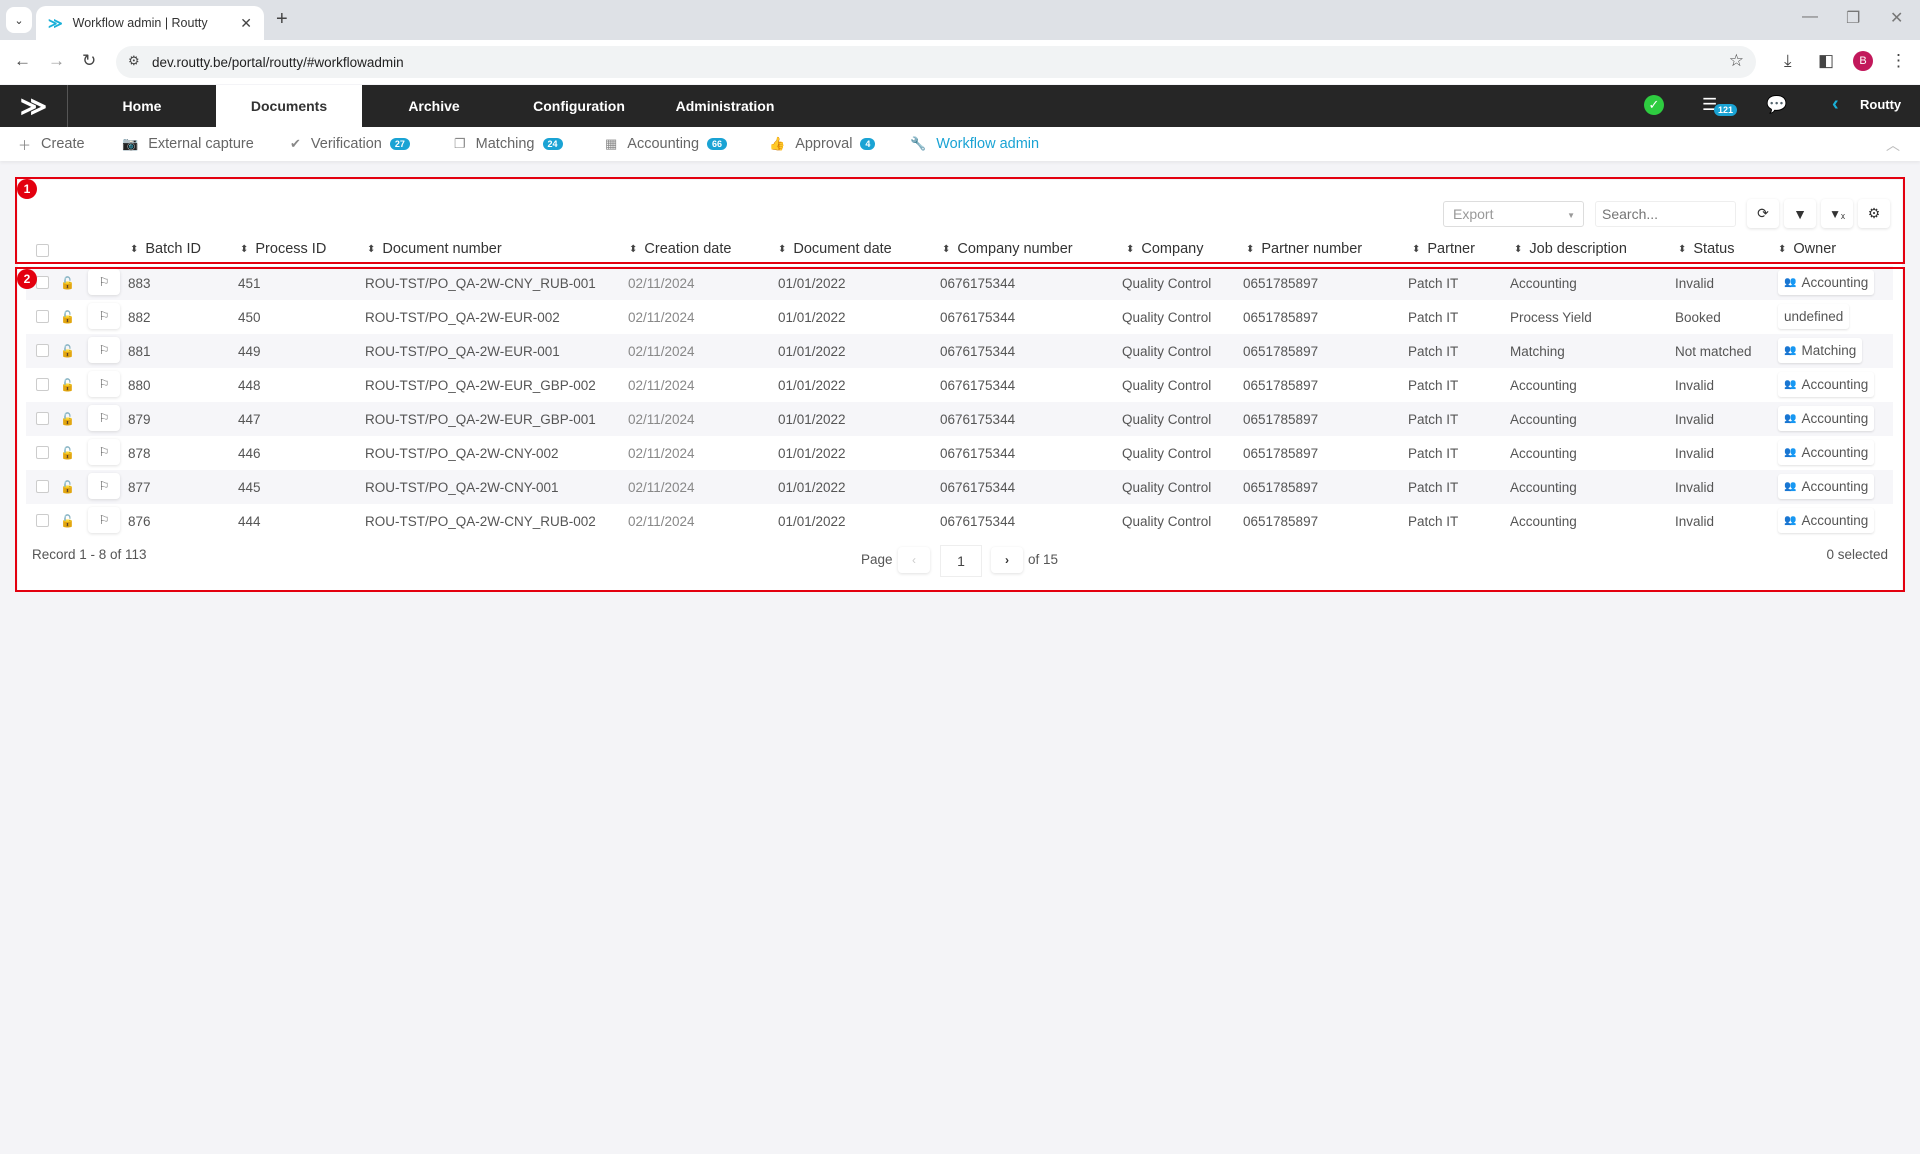  I want to click on wrench-icon: 🔧, so click(918, 143).